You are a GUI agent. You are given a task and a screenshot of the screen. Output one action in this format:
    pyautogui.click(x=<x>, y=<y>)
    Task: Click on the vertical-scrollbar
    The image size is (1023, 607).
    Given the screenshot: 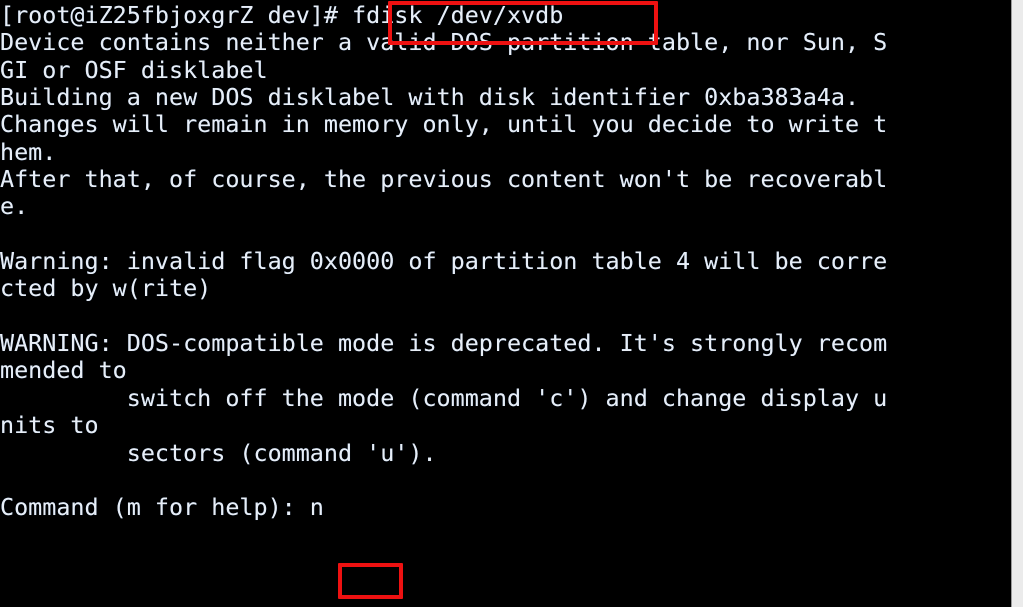 What is the action you would take?
    pyautogui.click(x=1017, y=303)
    